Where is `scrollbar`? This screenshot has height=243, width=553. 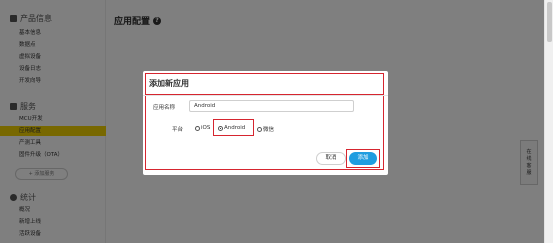 scrollbar is located at coordinates (548, 121).